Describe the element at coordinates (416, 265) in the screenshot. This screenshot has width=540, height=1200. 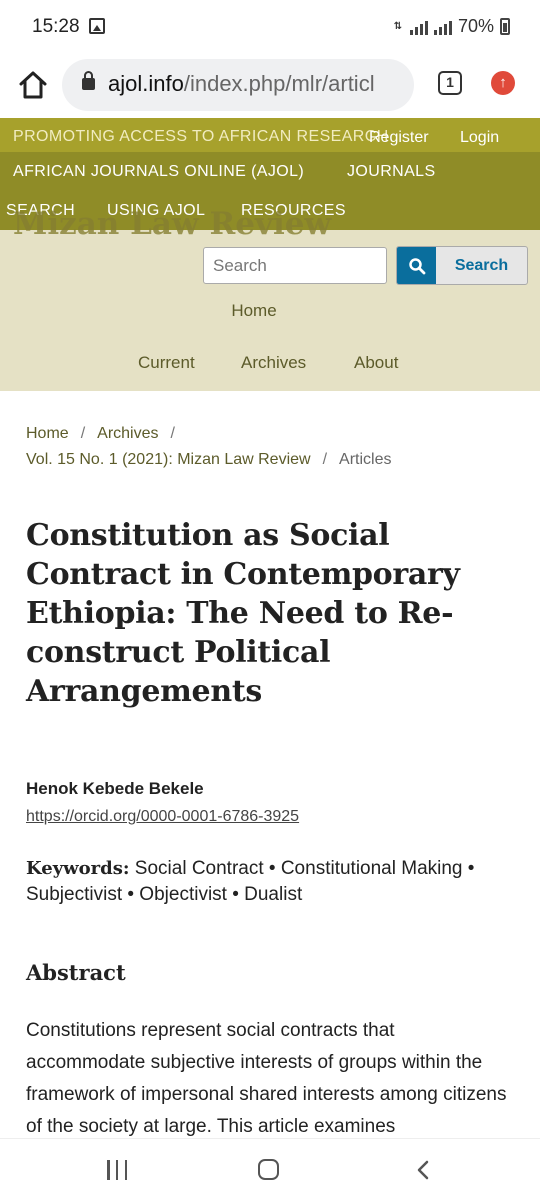
I see `search-icon` at that location.